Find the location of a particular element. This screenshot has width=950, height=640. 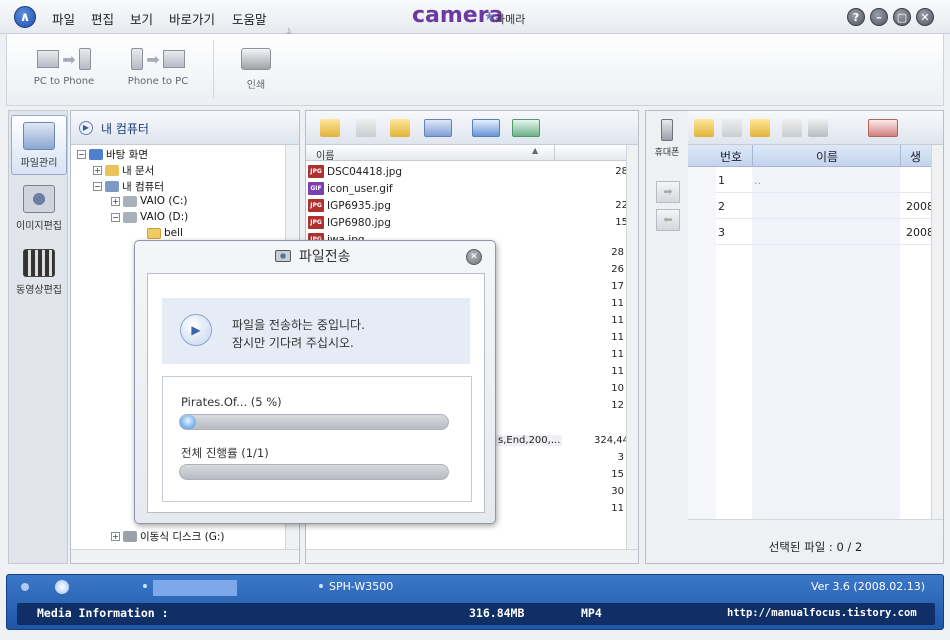

menu-view: 보기 is located at coordinates (141, 18).